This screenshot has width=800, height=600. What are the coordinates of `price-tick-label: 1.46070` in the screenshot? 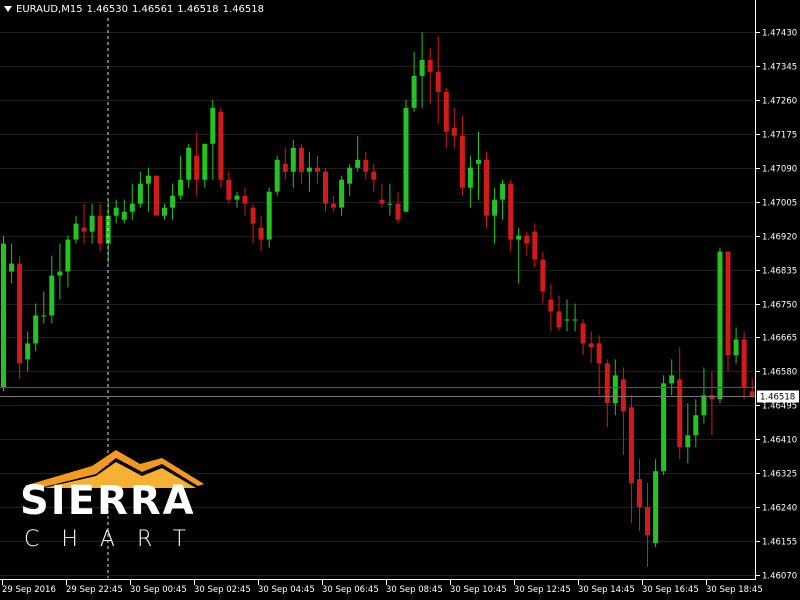 It's located at (779, 577).